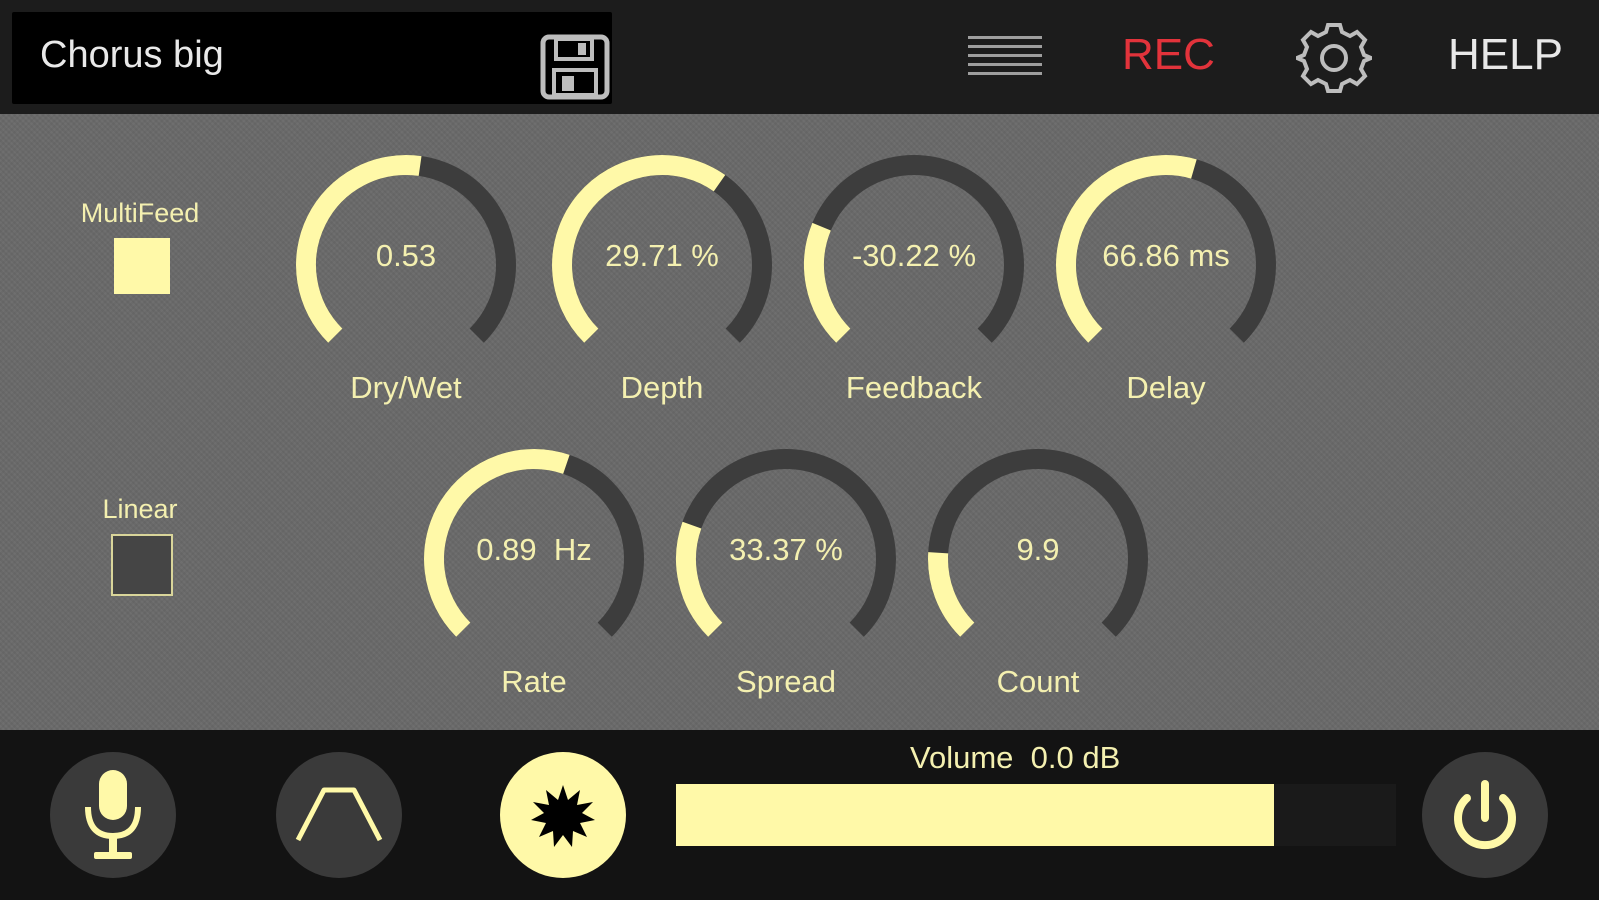 This screenshot has height=900, width=1599. What do you see at coordinates (1038, 681) in the screenshot?
I see `knob-label: Count` at bounding box center [1038, 681].